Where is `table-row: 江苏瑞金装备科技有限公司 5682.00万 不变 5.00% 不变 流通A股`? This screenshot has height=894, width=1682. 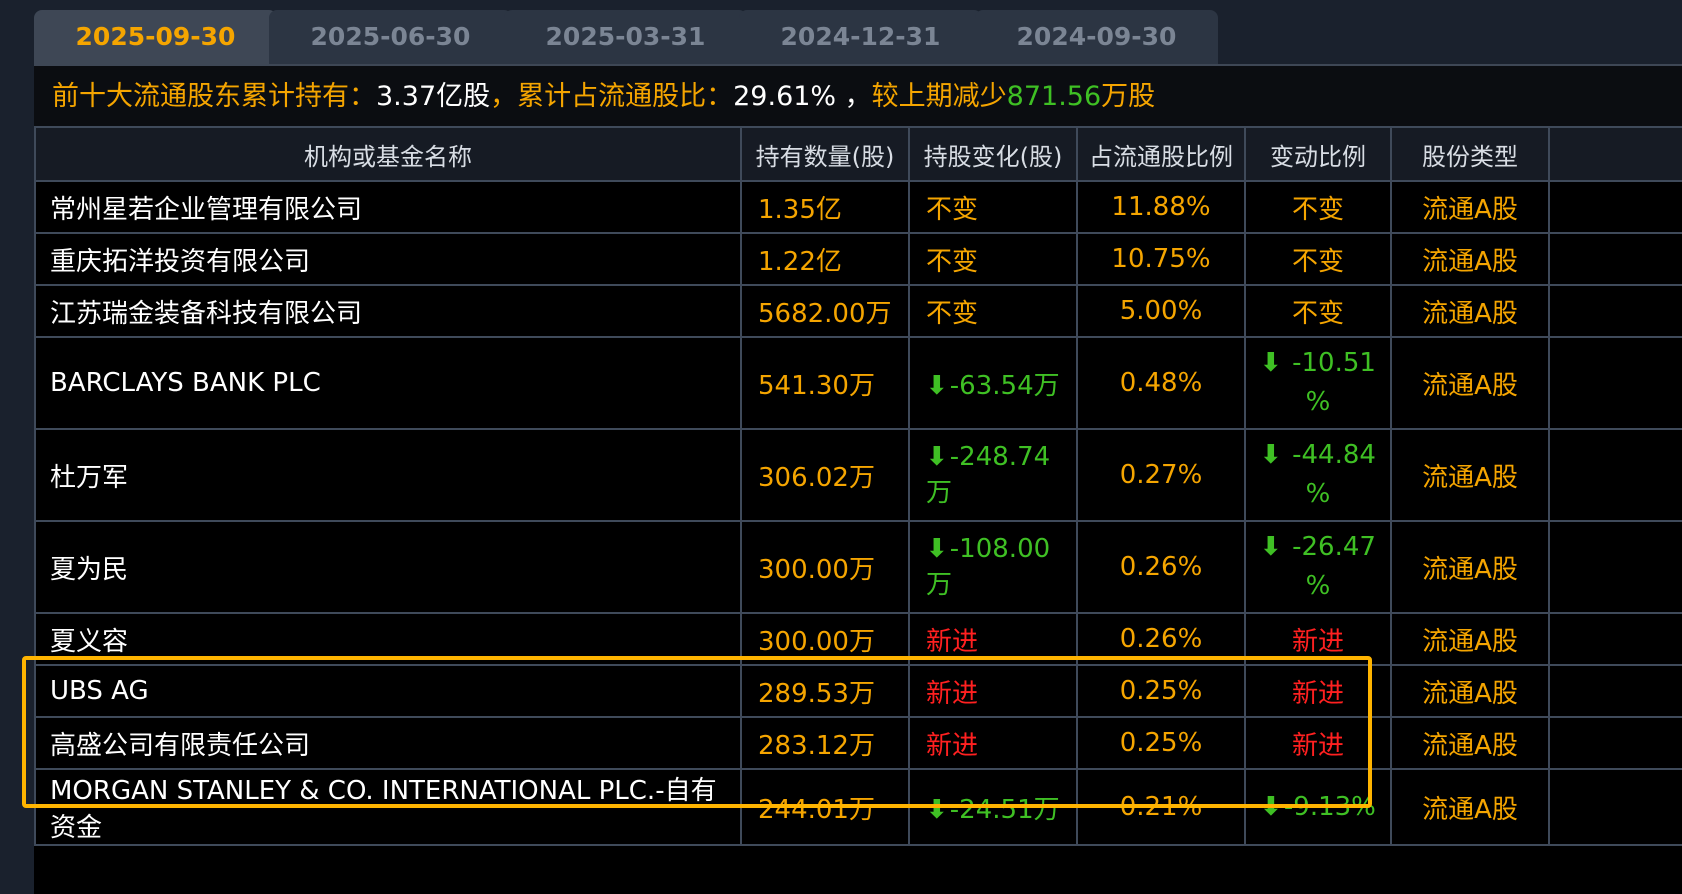 table-row: 江苏瑞金装备科技有限公司 5682.00万 不变 5.00% 不变 流通A股 is located at coordinates (858, 311).